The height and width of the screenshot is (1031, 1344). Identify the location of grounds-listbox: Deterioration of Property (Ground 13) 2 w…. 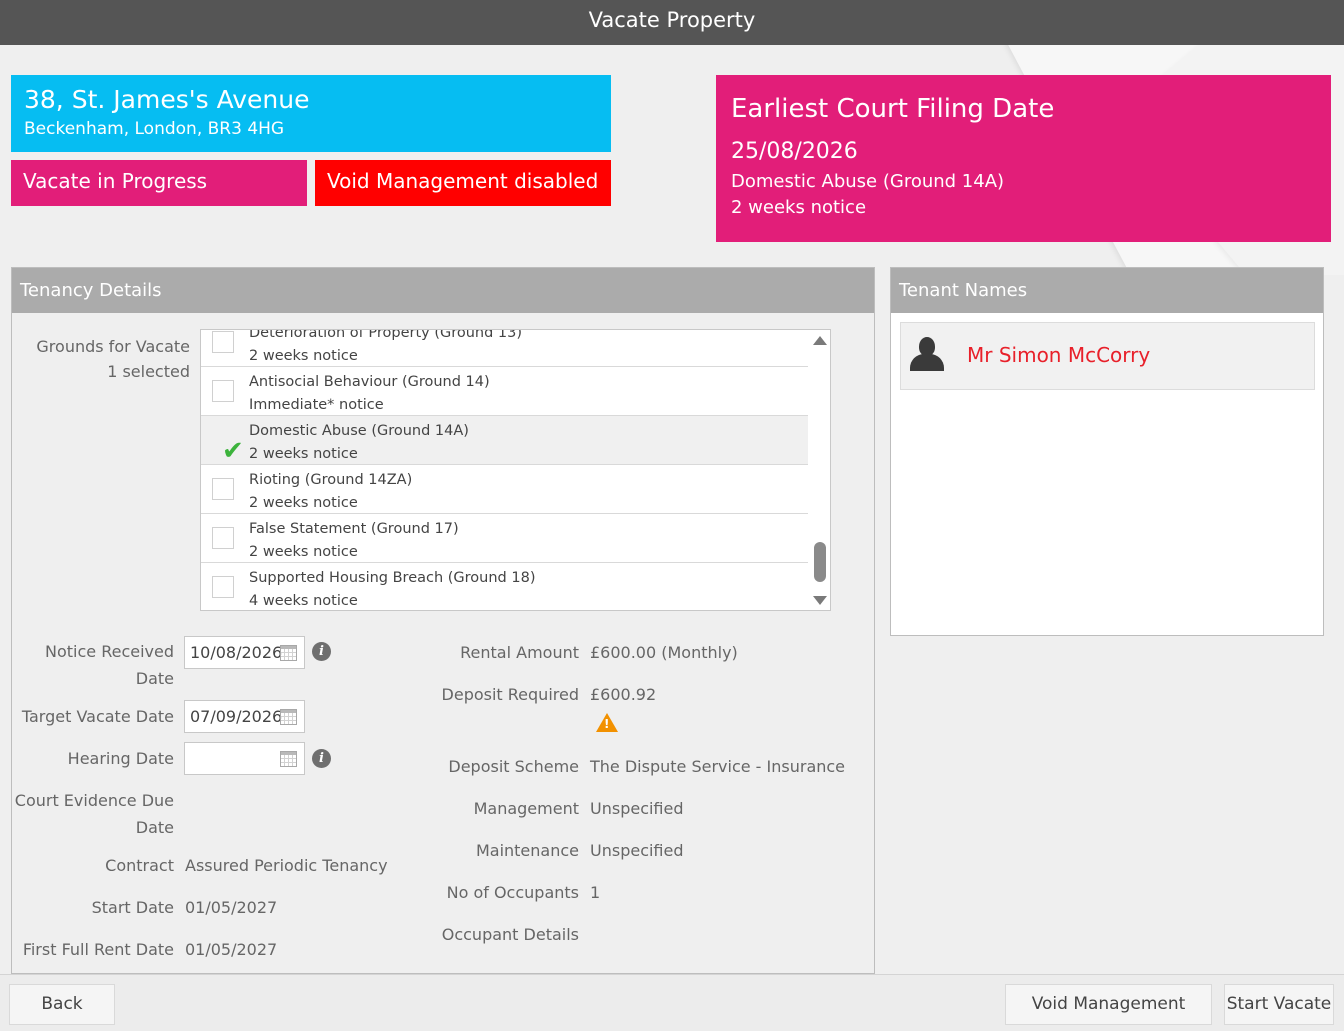
(515, 470).